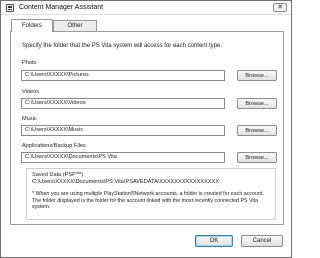 The image size is (320, 258). Describe the element at coordinates (280, 7) in the screenshot. I see `close-button: ✕` at that location.